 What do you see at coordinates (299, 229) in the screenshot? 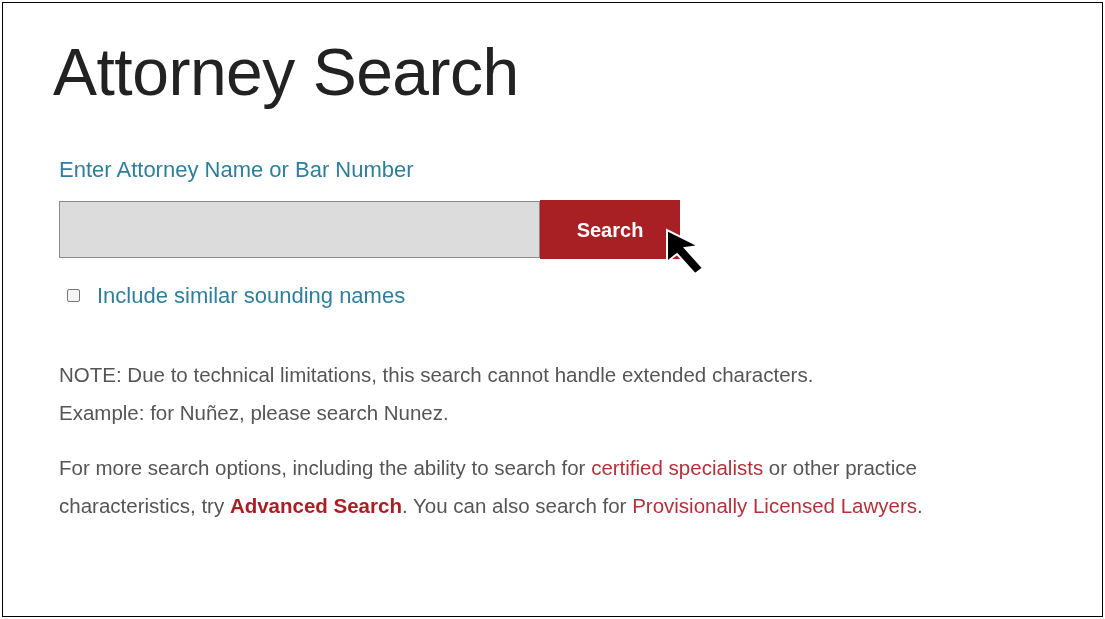
I see `search-field` at bounding box center [299, 229].